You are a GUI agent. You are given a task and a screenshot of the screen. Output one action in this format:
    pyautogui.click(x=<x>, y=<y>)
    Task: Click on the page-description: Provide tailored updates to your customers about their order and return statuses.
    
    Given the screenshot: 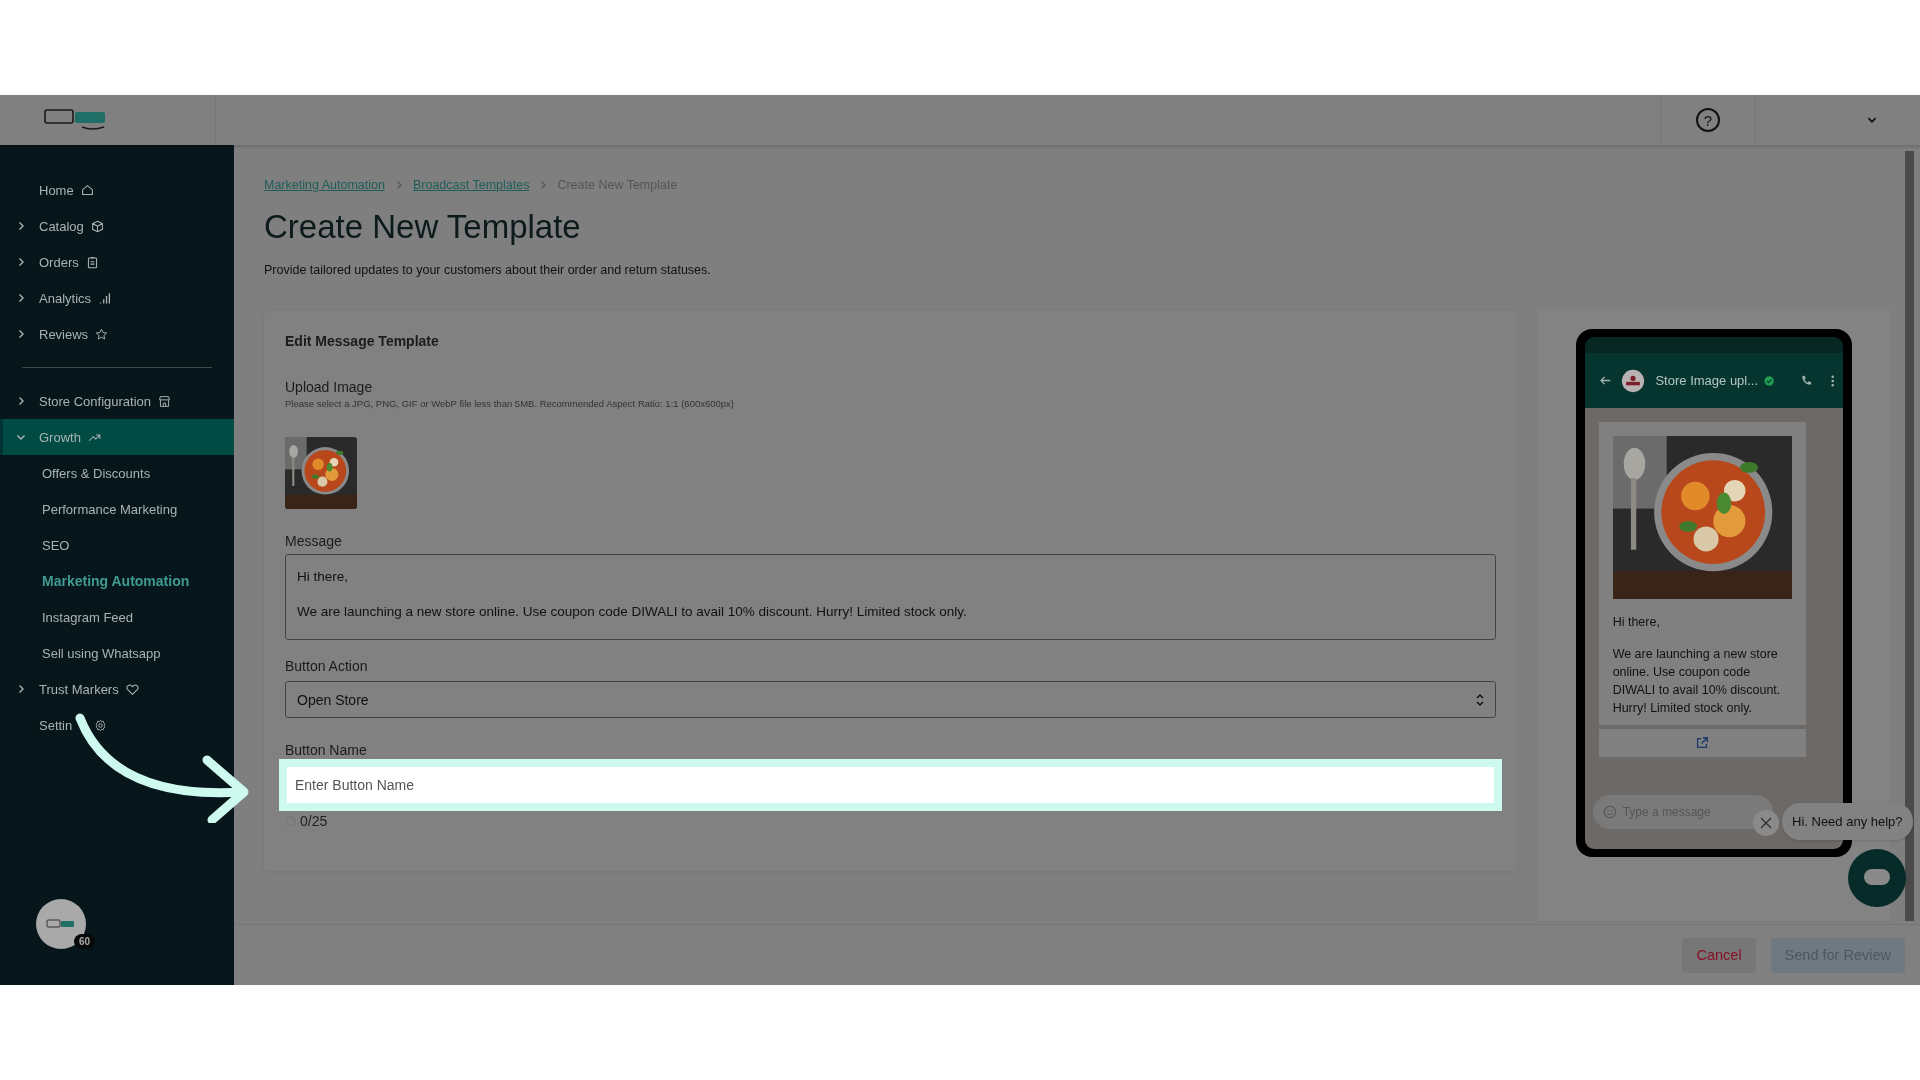 What is the action you would take?
    pyautogui.click(x=488, y=270)
    